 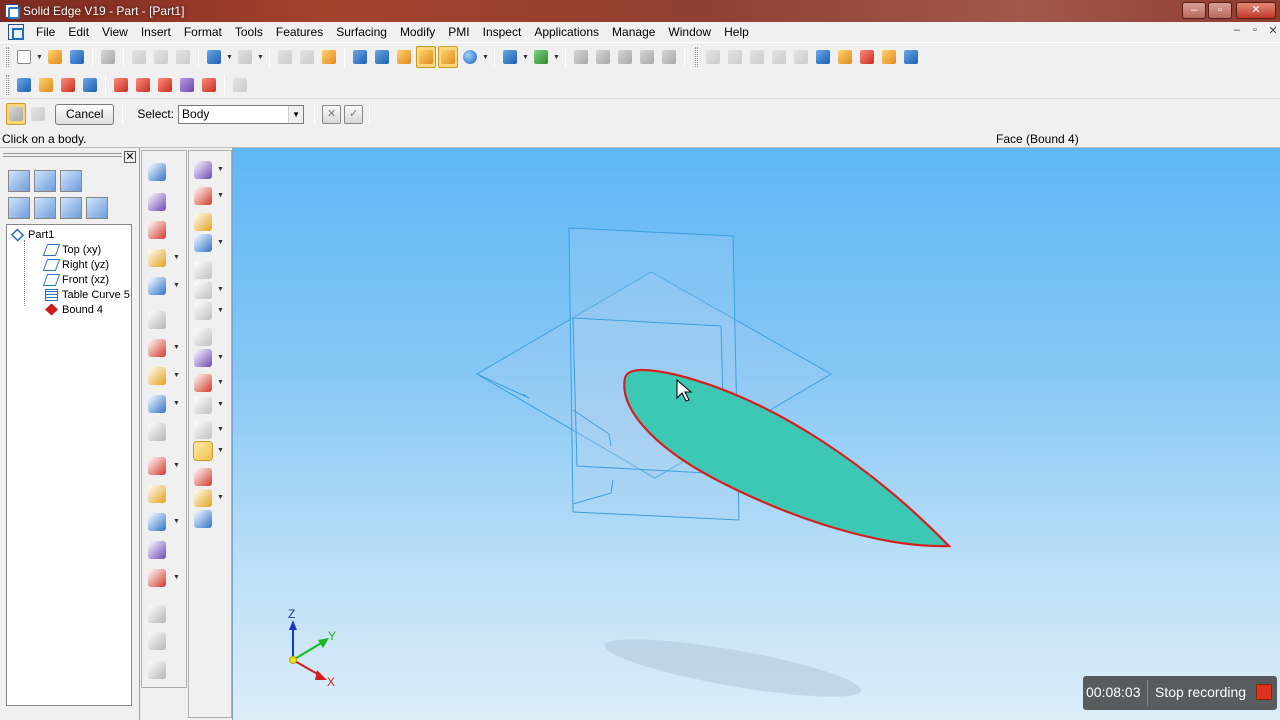 I want to click on surf-tool-8-button, so click(x=187, y=85).